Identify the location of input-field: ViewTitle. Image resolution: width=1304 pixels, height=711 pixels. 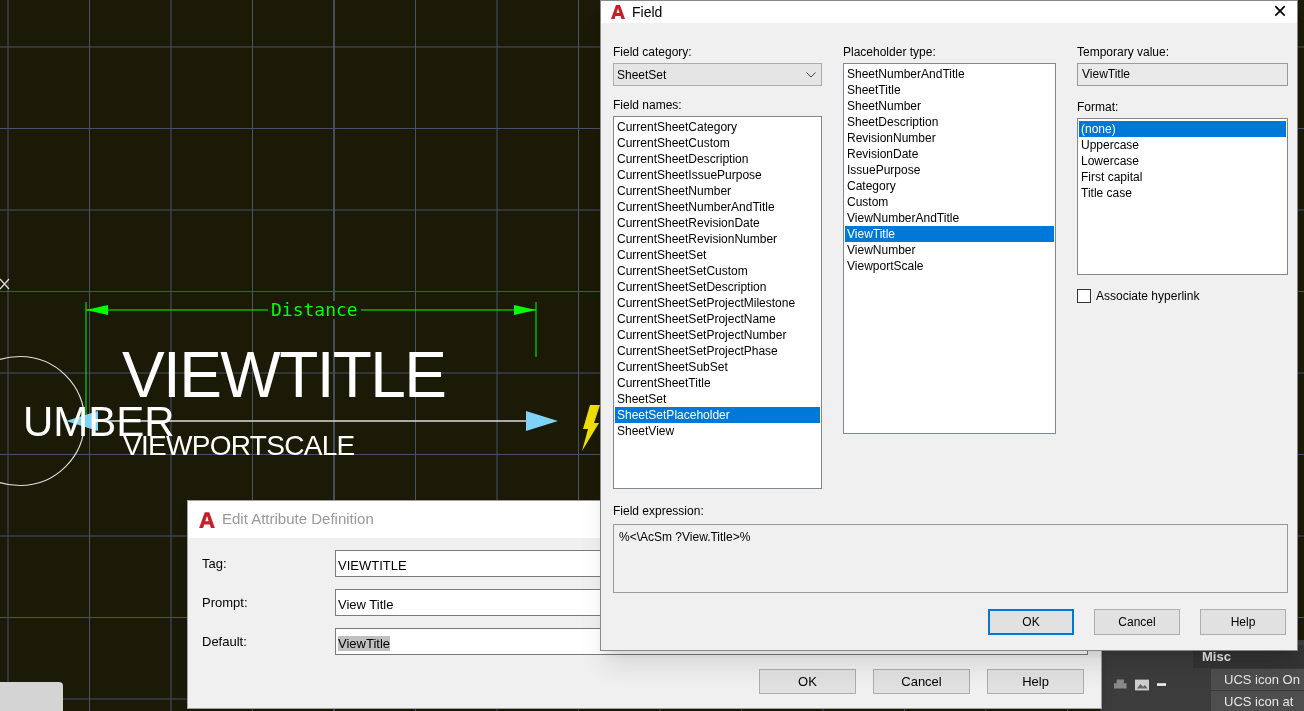
(1182, 74).